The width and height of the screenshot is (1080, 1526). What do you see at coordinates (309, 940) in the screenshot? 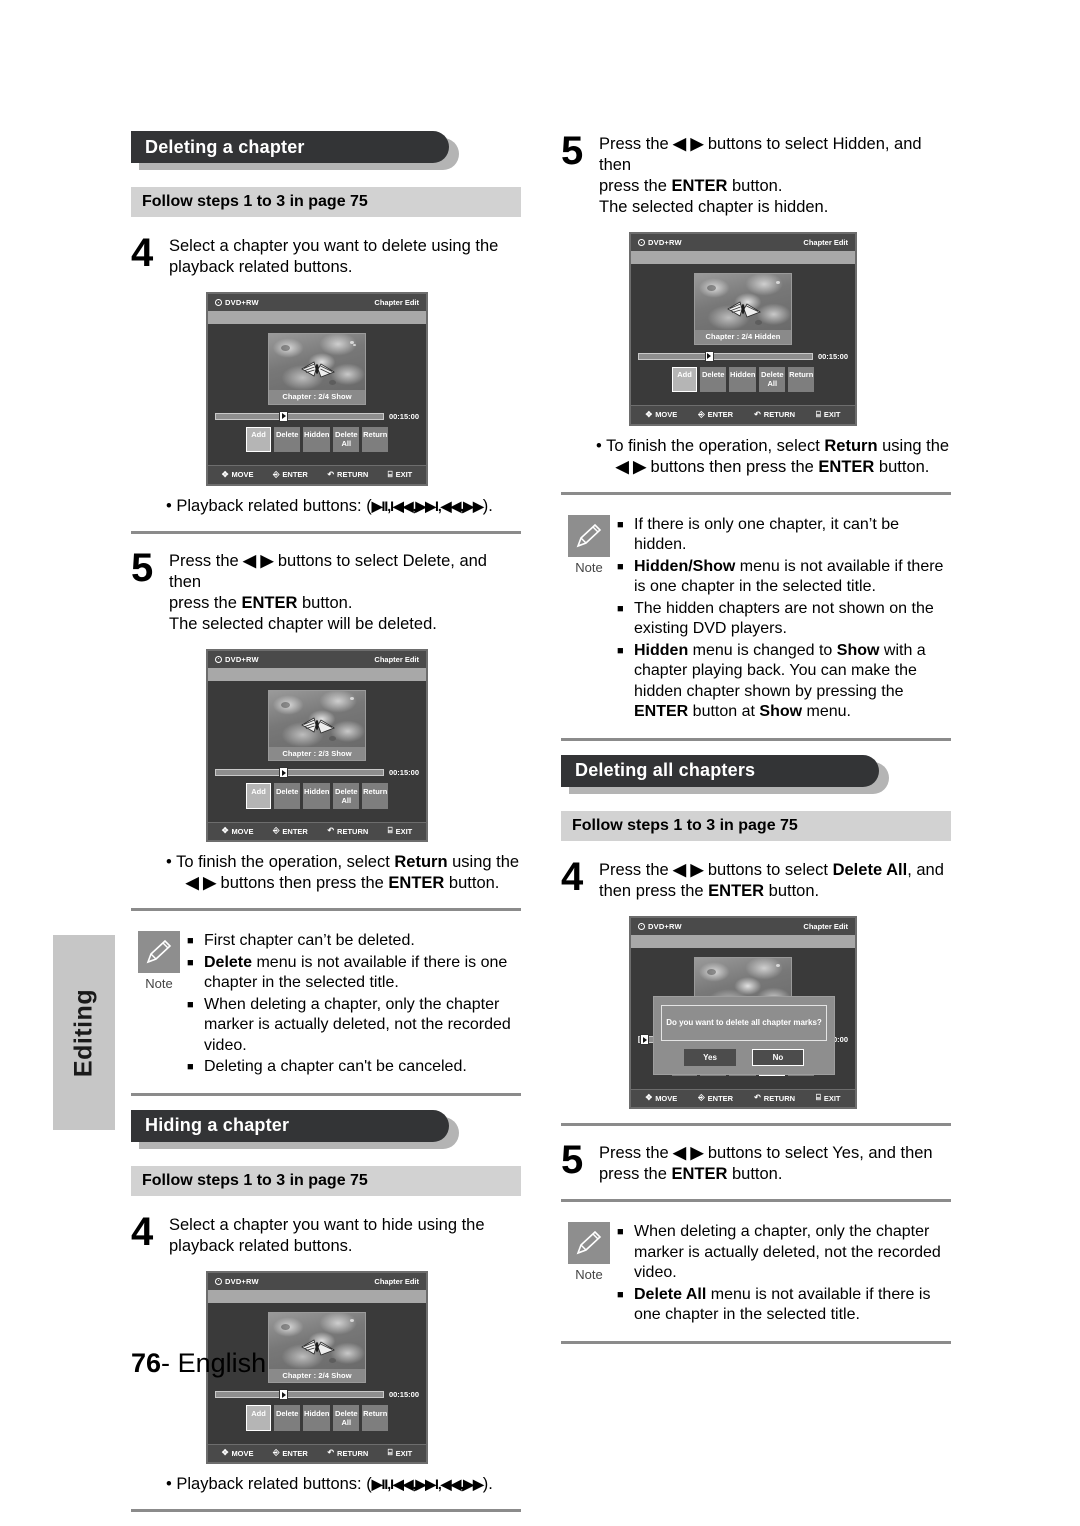
I see `note-text: First chapter can’t be deleted.` at bounding box center [309, 940].